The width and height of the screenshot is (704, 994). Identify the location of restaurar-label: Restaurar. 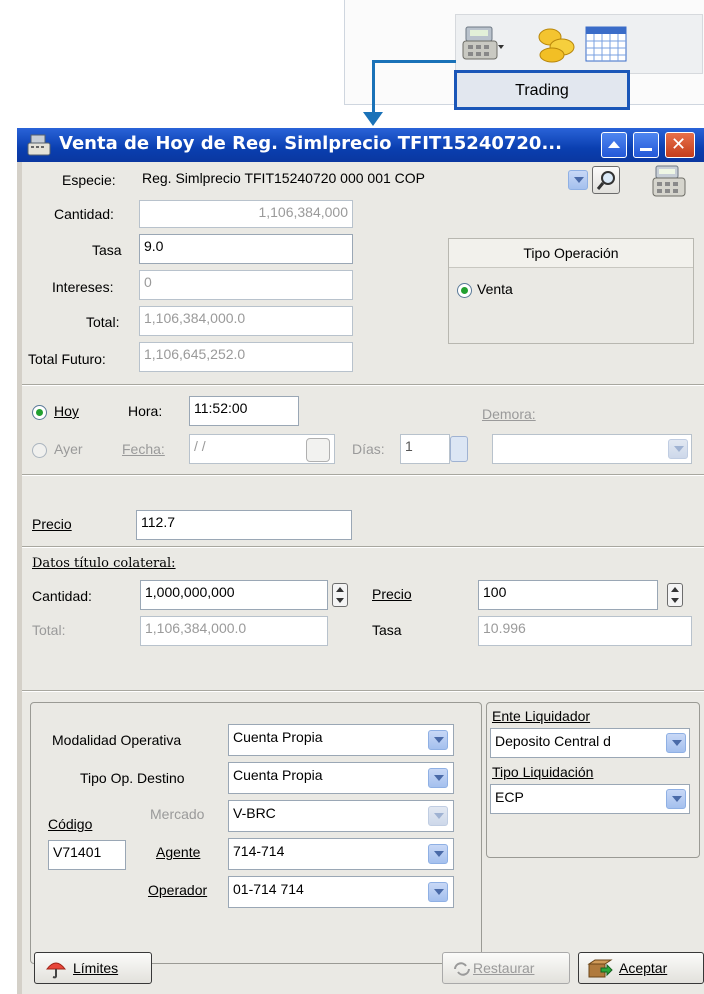
(504, 968).